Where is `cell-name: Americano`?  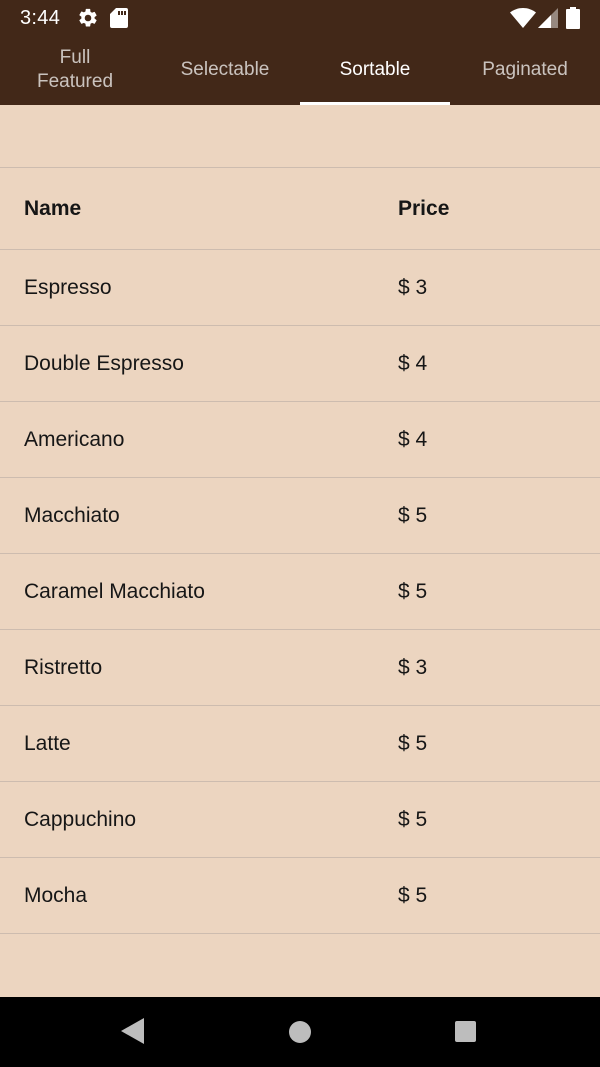
cell-name: Americano is located at coordinates (74, 439).